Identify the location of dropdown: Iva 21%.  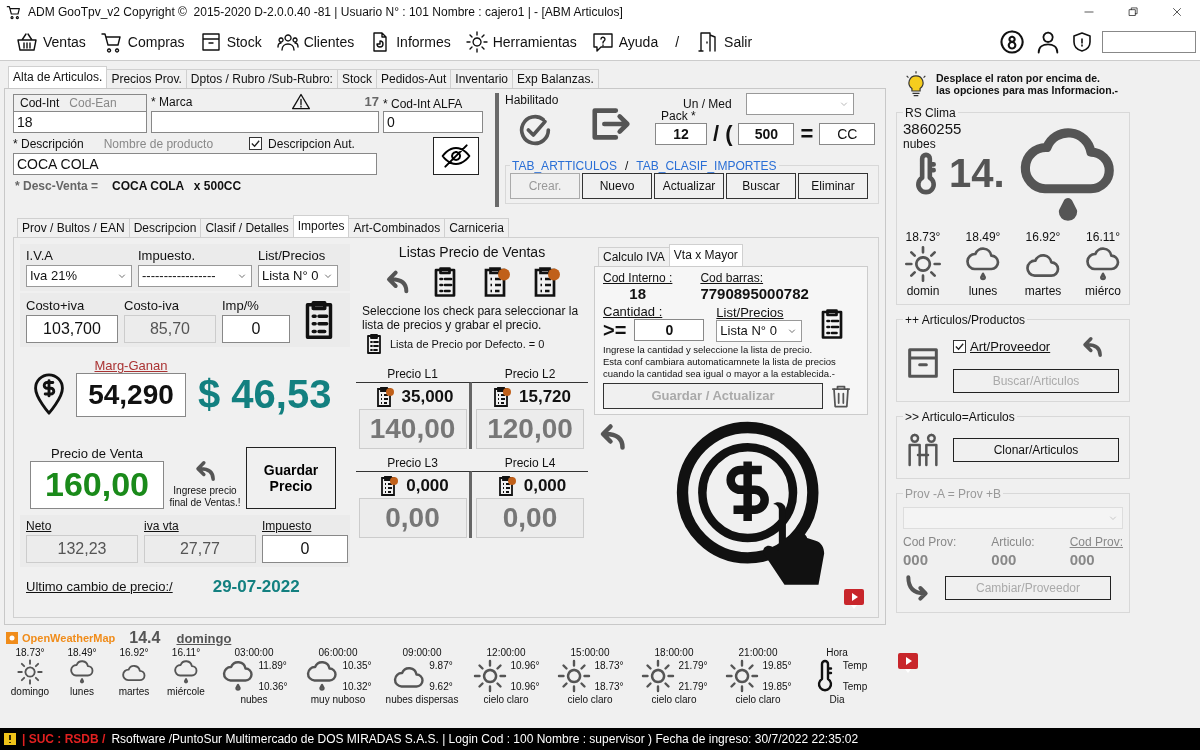
(79, 275).